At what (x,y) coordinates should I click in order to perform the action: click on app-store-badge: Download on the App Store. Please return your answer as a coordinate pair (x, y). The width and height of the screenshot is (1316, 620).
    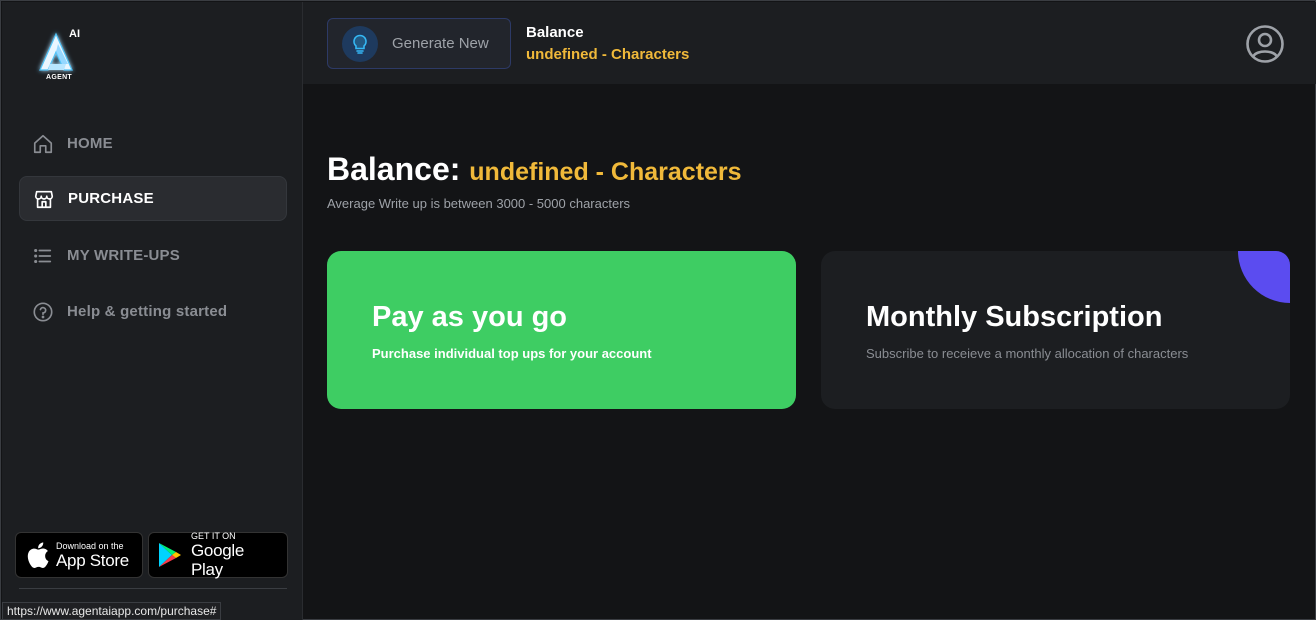
    Looking at the image, I should click on (79, 555).